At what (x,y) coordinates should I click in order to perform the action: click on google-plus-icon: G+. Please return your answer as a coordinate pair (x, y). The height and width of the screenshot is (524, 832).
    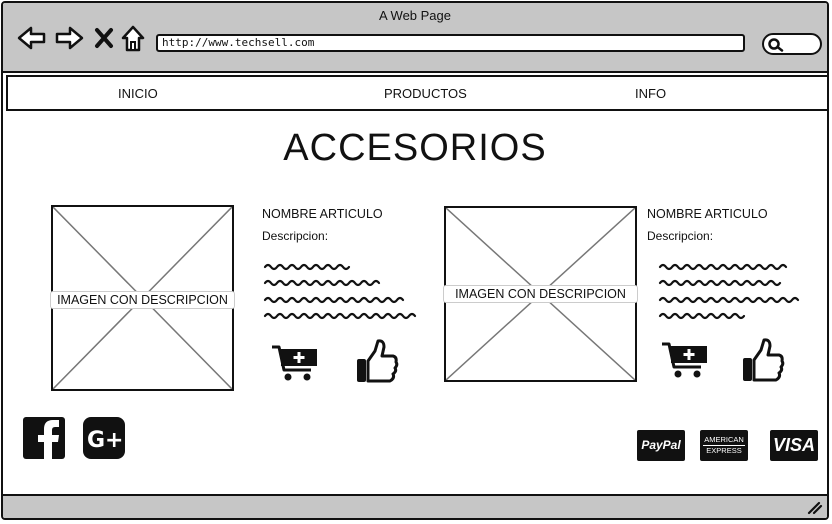
    Looking at the image, I should click on (104, 438).